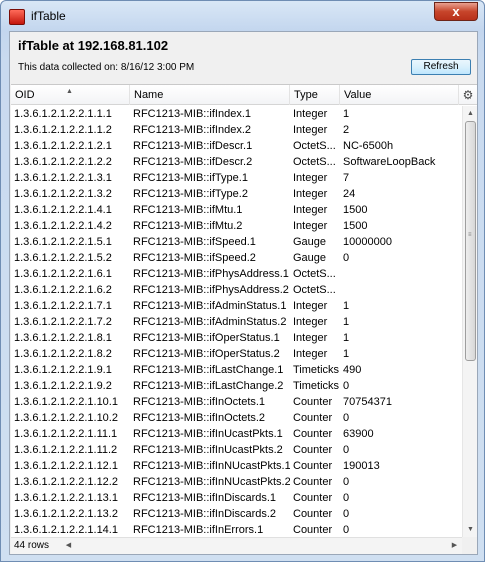 This screenshot has height=562, width=485. I want to click on close-button: x, so click(456, 11).